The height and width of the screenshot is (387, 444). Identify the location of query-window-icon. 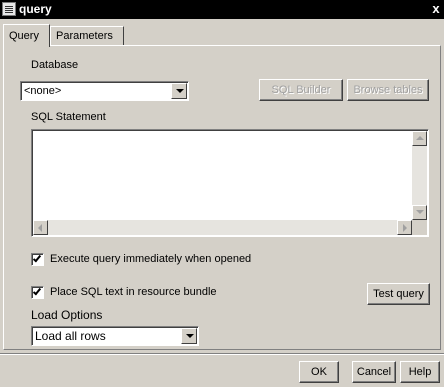
(9, 9).